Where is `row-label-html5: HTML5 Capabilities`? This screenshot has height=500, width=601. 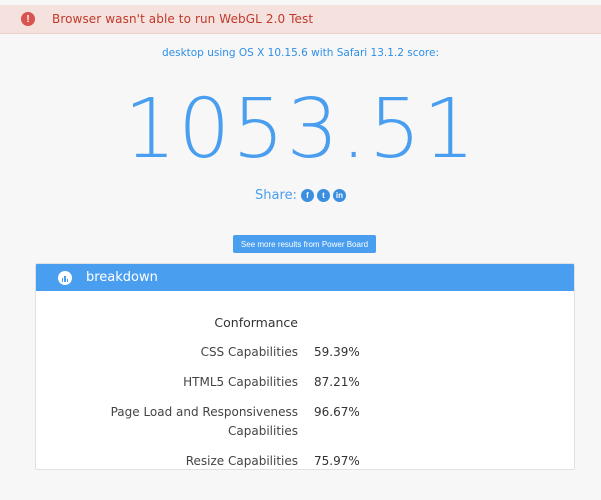
row-label-html5: HTML5 Capabilities is located at coordinates (240, 382).